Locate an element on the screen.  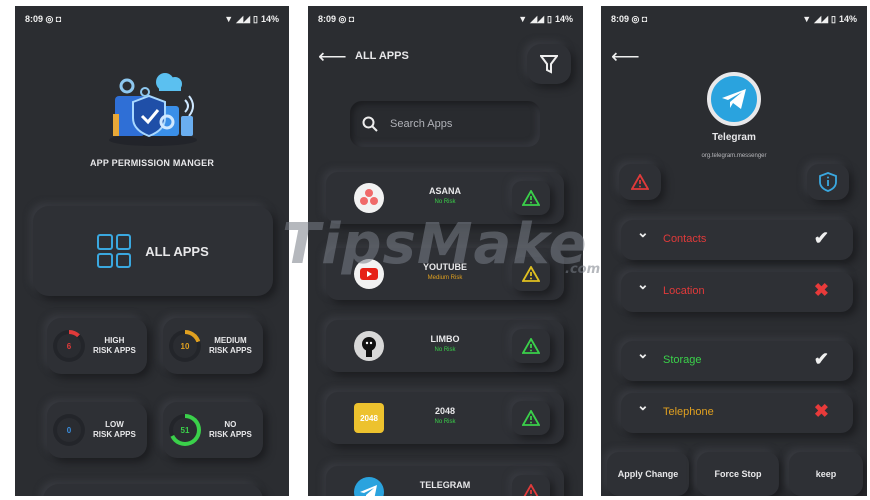
risk-progress-ring: 6 is located at coordinates (69, 346).